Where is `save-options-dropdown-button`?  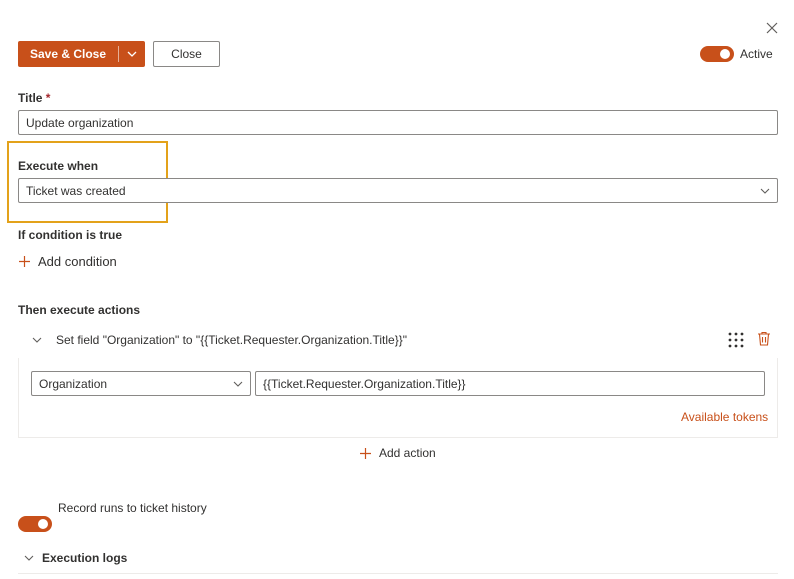 save-options-dropdown-button is located at coordinates (132, 54).